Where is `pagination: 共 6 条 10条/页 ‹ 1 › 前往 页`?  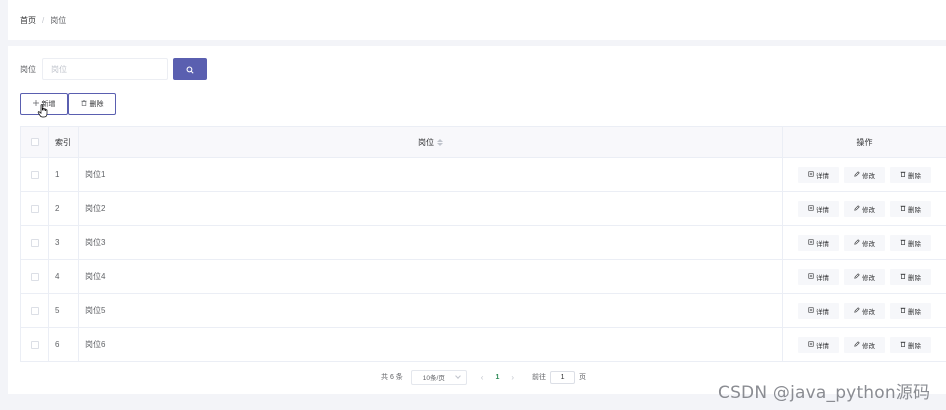 pagination: 共 6 条 10条/页 ‹ 1 › 前往 页 is located at coordinates (483, 377).